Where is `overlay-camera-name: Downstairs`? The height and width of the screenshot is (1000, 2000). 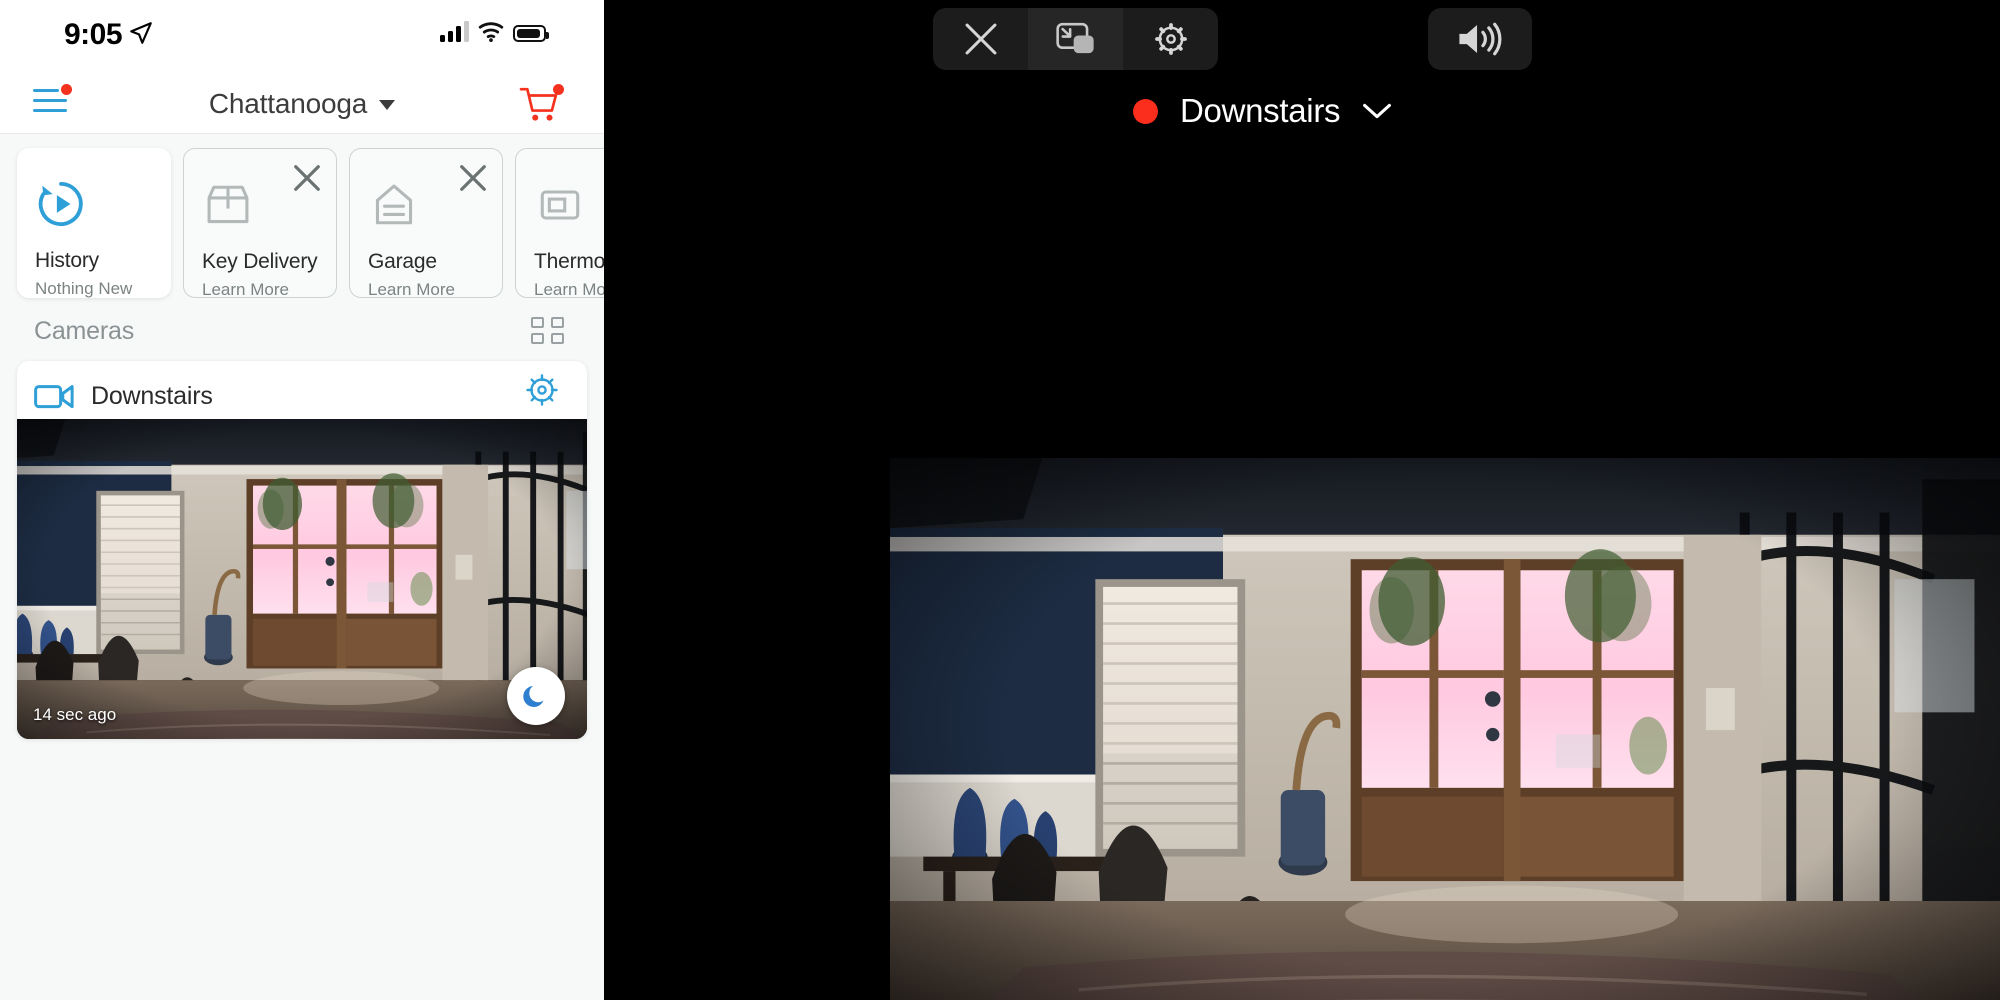 overlay-camera-name: Downstairs is located at coordinates (1260, 110).